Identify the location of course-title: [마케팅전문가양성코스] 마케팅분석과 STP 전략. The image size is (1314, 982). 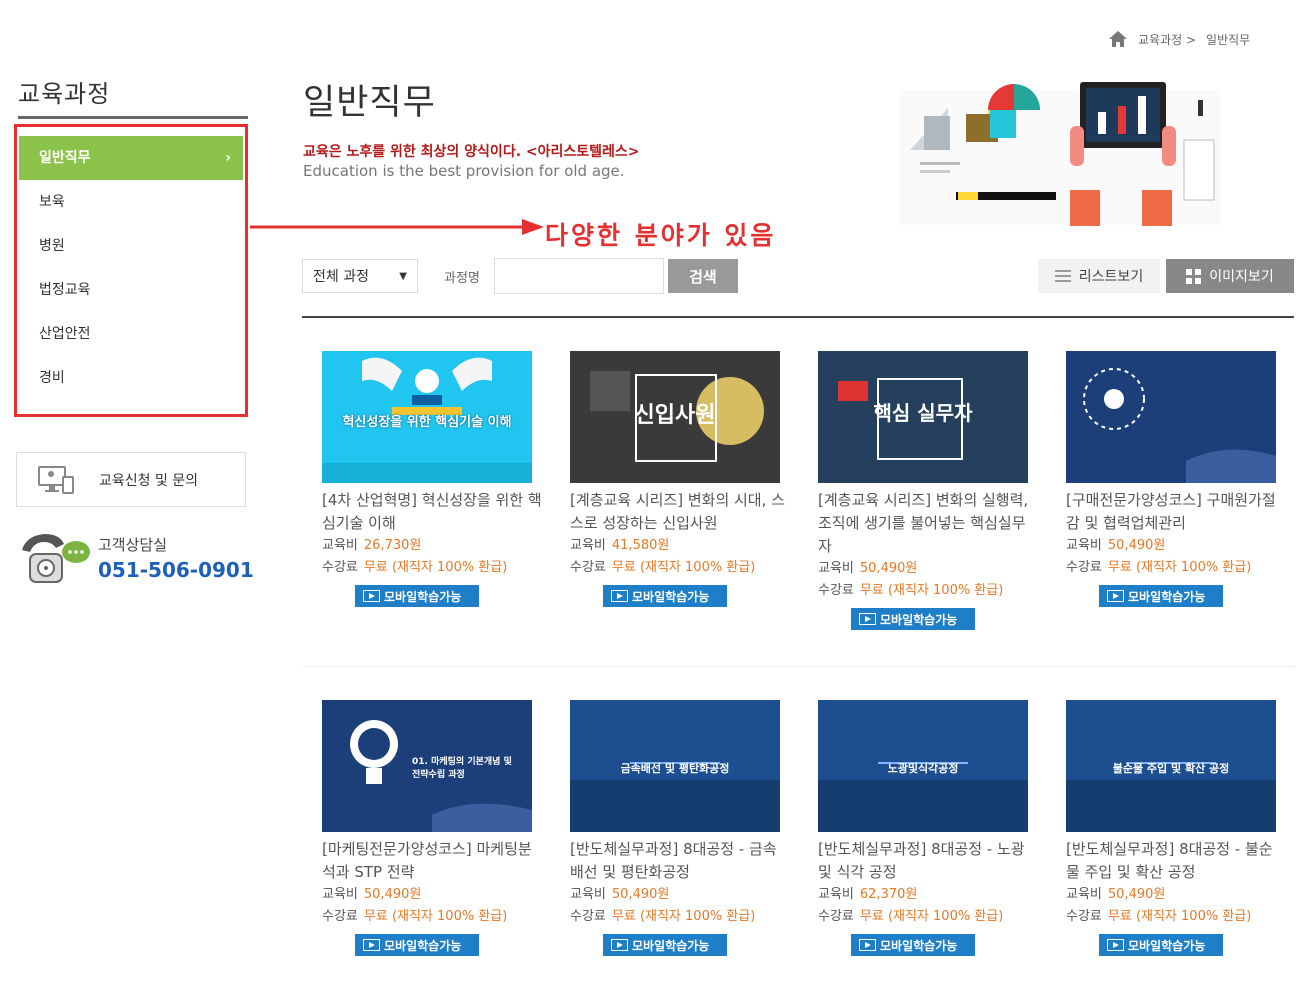
(432, 861).